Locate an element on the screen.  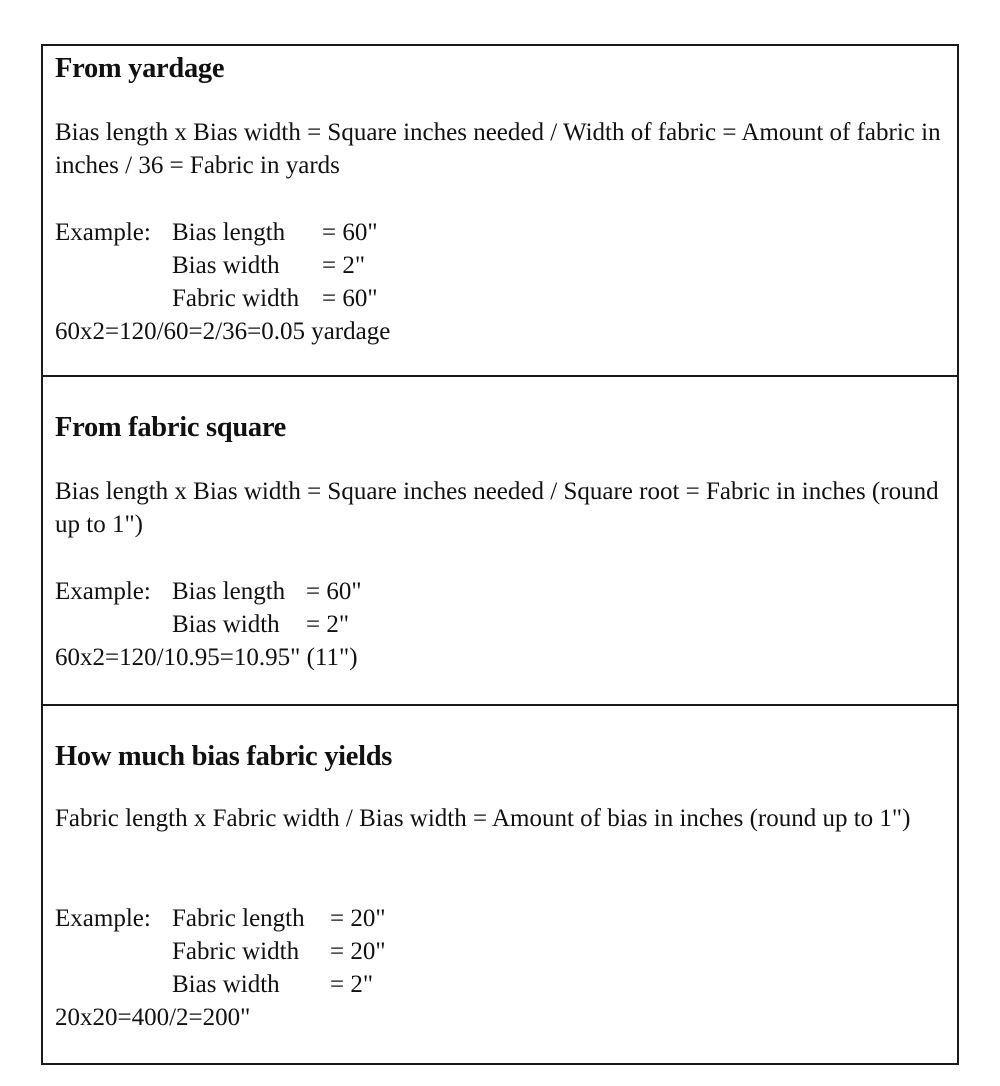
example-var-name: Fabric length is located at coordinates (238, 918).